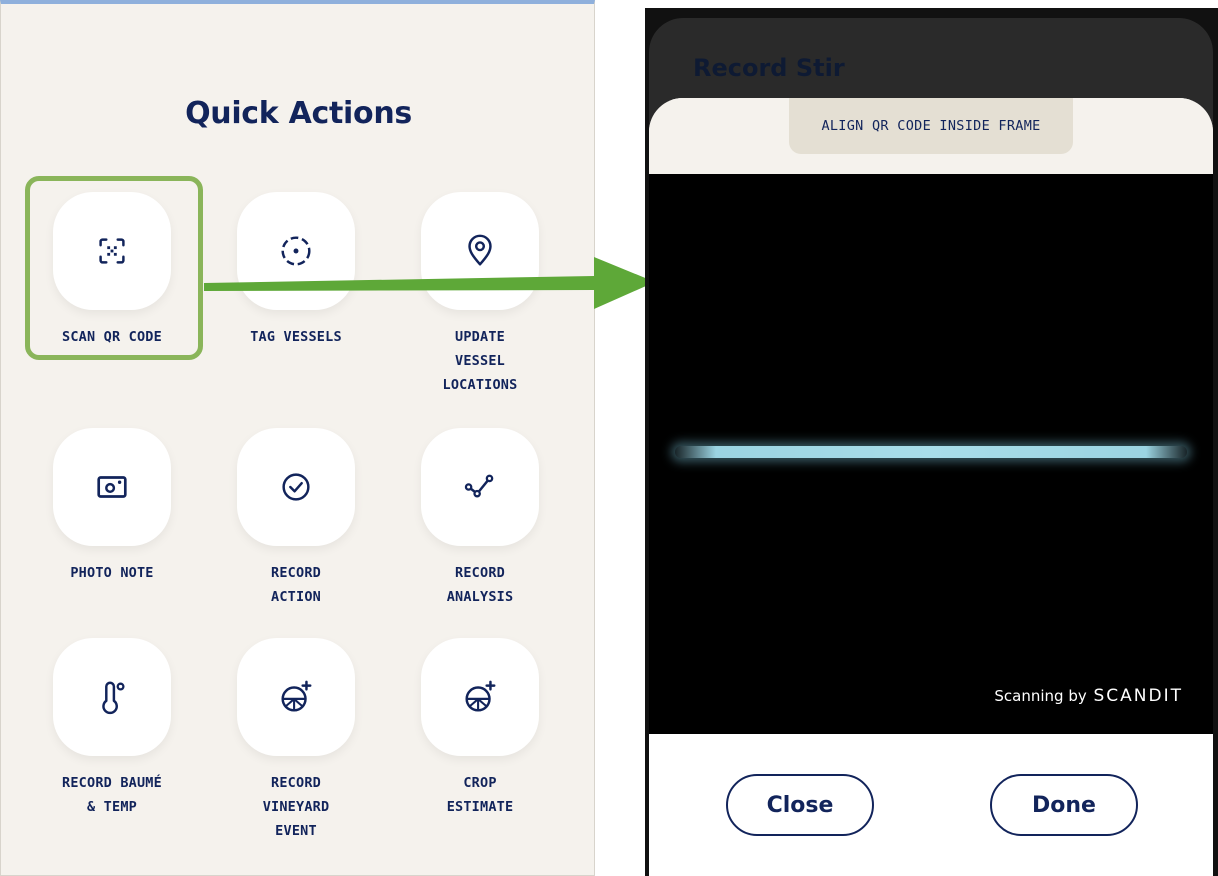 The height and width of the screenshot is (876, 1218). I want to click on record-baume-temp-tile: RECORD BAUMÉ & TEMP, so click(112, 728).